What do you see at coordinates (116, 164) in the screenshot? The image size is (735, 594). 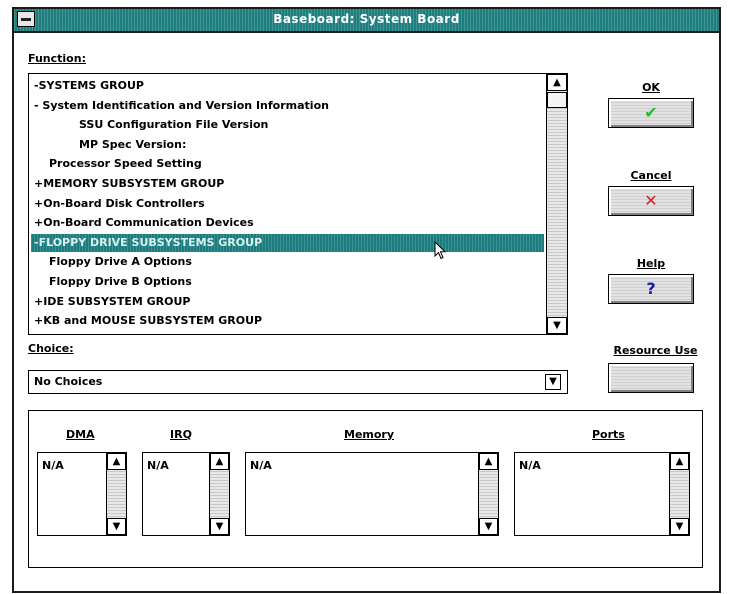 I see `function-list-item: Processor Speed Setting` at bounding box center [116, 164].